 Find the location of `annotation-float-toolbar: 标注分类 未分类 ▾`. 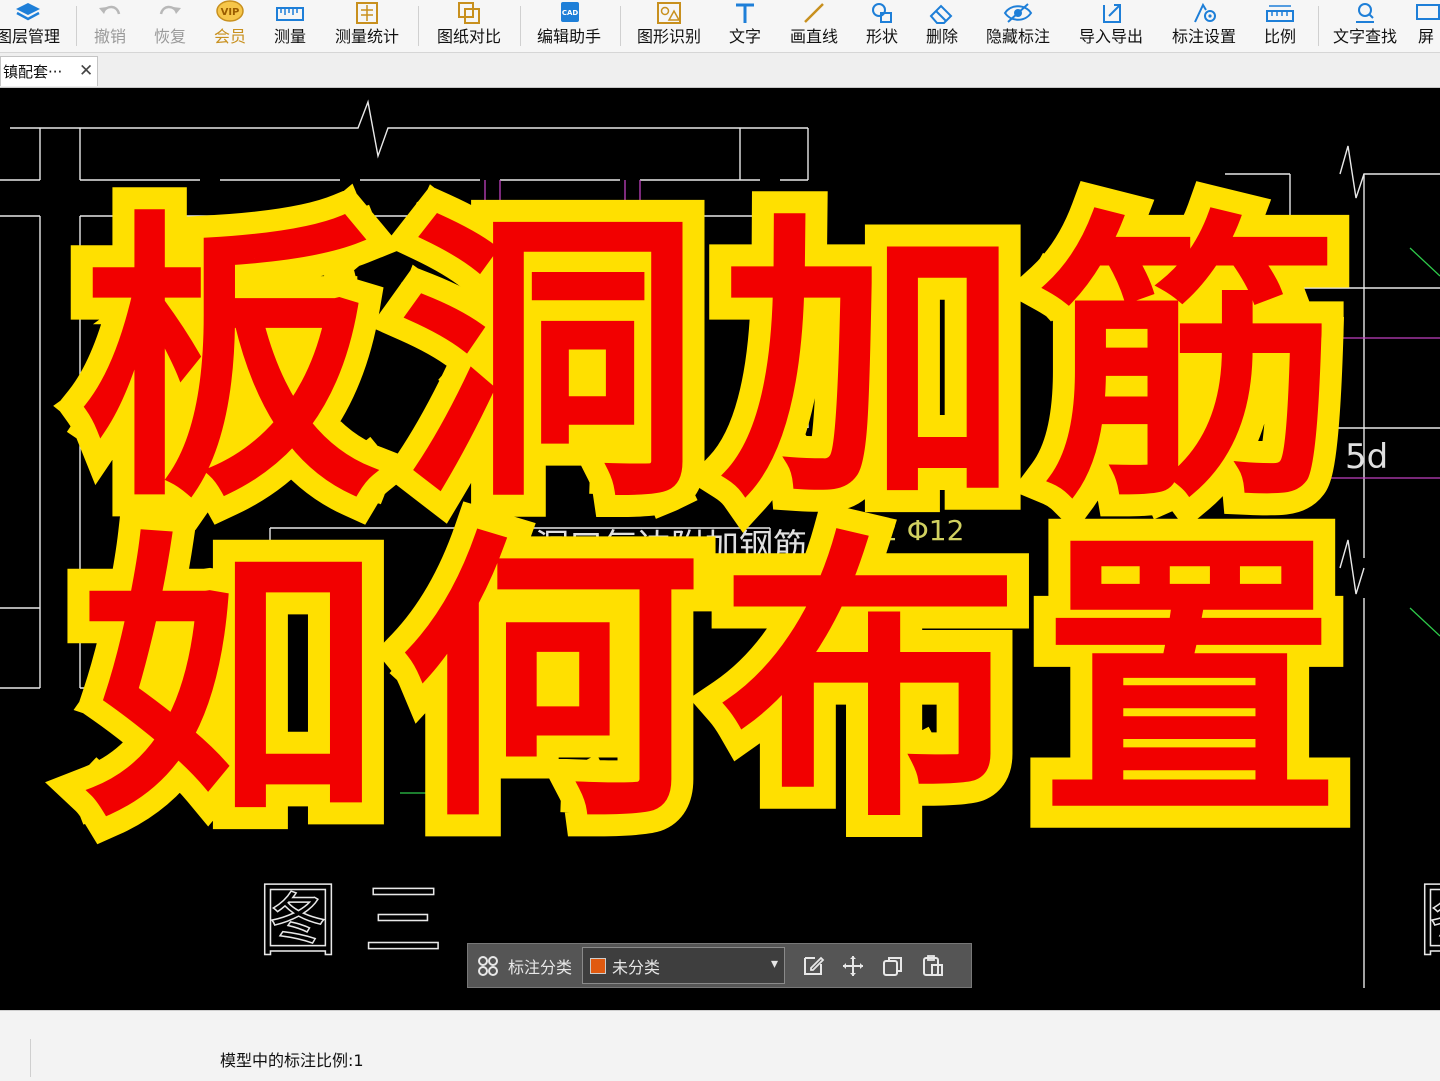

annotation-float-toolbar: 标注分类 未分类 ▾ is located at coordinates (719, 965).